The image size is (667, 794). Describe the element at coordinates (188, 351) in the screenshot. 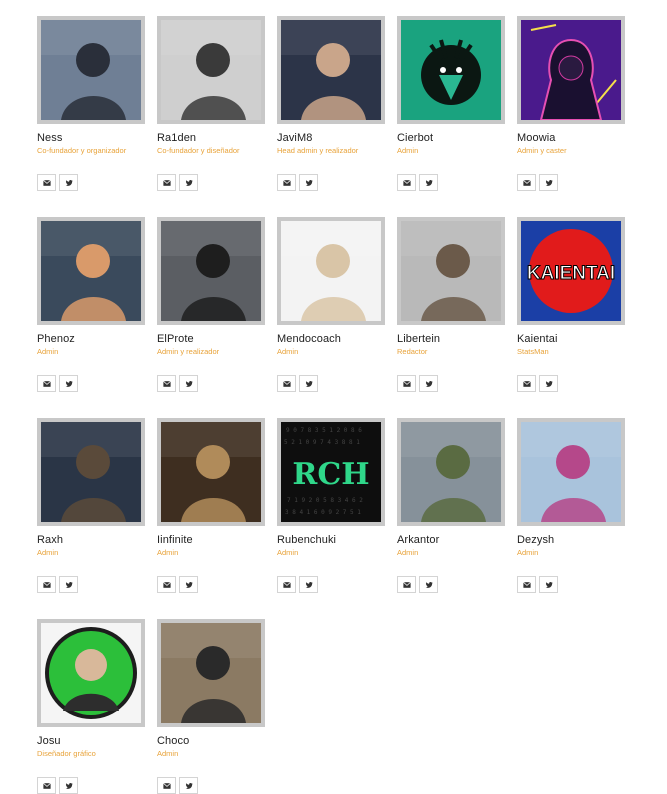

I see `member-role: Admin y realizador` at that location.